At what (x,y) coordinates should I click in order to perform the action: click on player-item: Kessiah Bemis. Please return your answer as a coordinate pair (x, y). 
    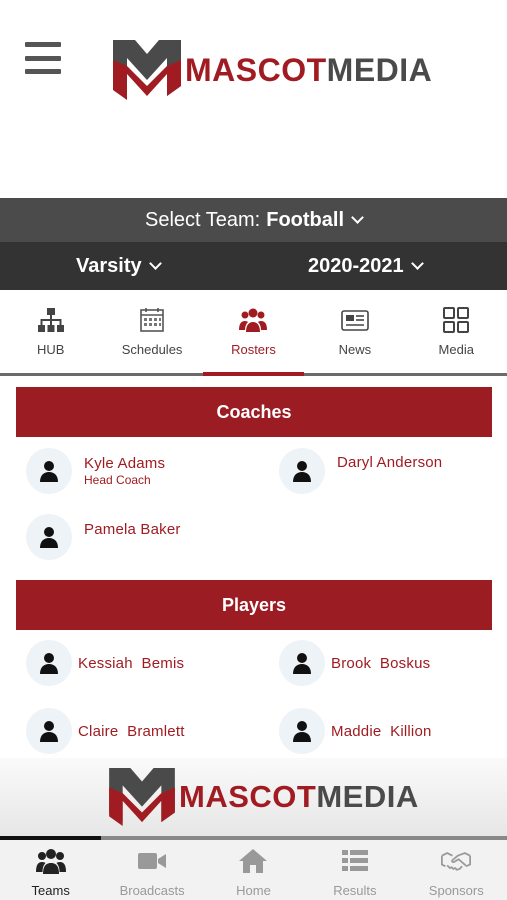
    Looking at the image, I should click on (105, 663).